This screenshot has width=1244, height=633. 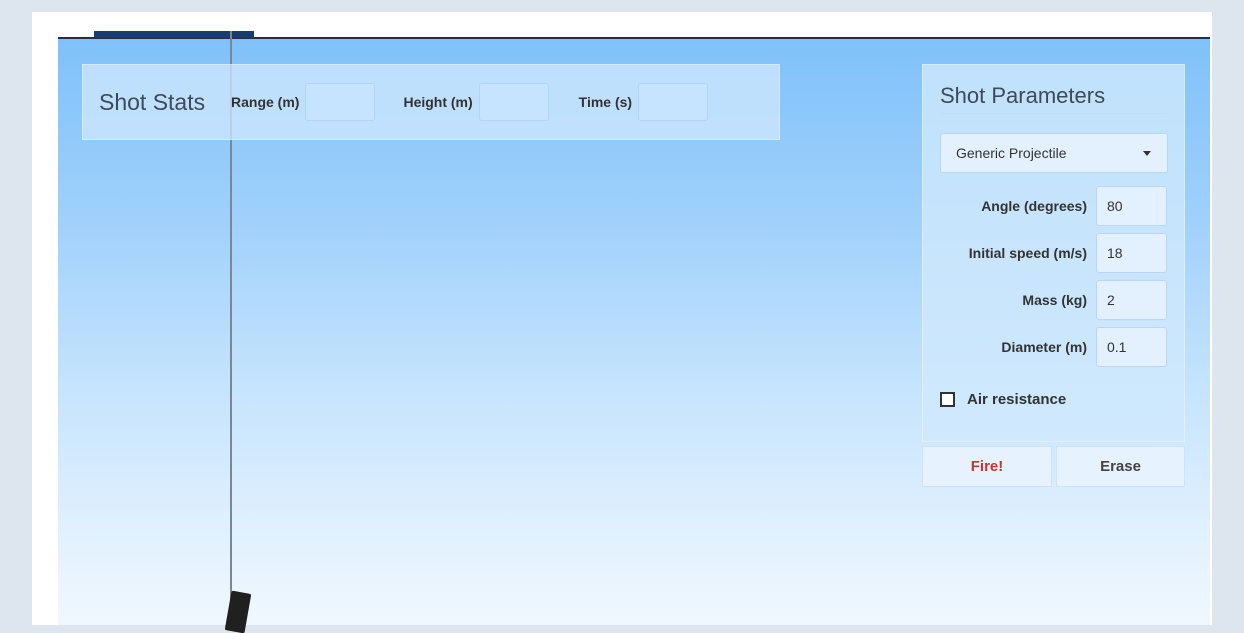 What do you see at coordinates (1053, 113) in the screenshot?
I see `title-divider` at bounding box center [1053, 113].